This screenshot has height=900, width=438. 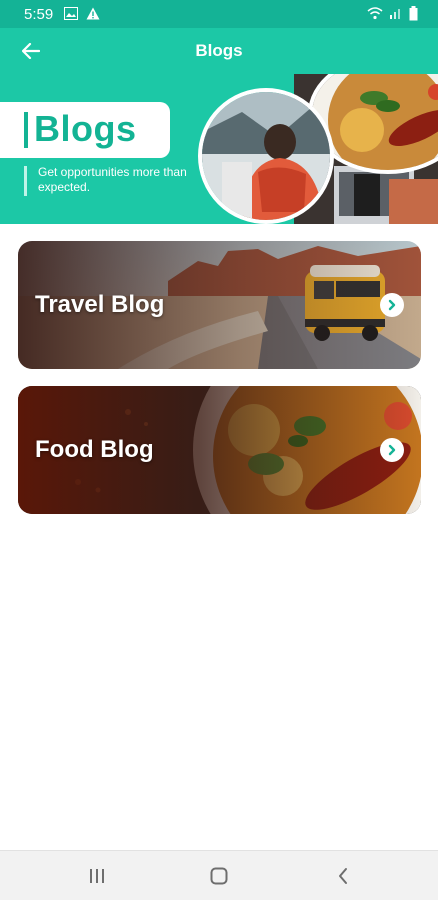 What do you see at coordinates (413, 13) in the screenshot?
I see `battery-icon` at bounding box center [413, 13].